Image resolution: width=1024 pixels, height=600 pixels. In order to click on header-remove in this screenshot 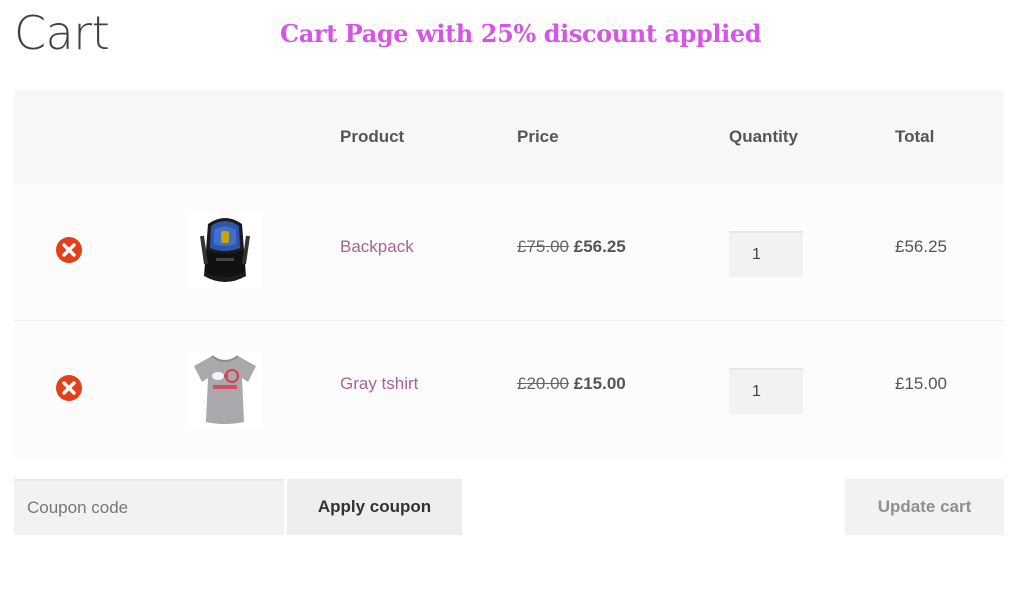, I will do `click(69, 137)`.